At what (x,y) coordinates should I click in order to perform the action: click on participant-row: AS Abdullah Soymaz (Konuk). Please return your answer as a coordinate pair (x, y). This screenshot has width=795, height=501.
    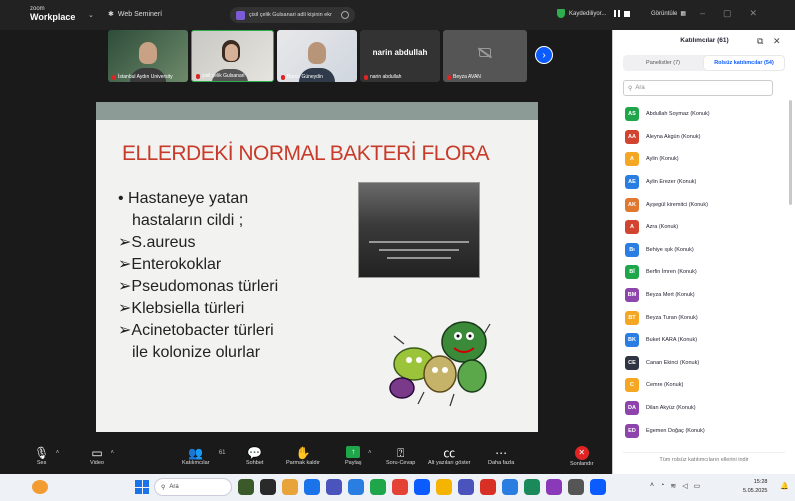
    Looking at the image, I should click on (704, 114).